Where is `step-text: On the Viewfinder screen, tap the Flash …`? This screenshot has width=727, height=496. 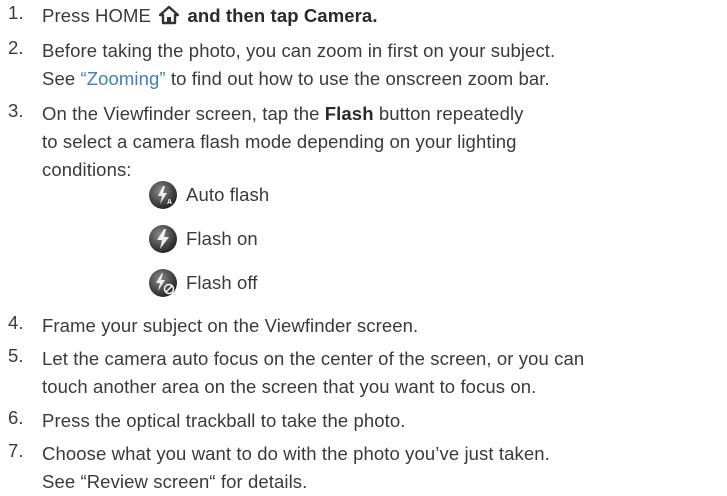 step-text: On the Viewfinder screen, tap the Flash … is located at coordinates (283, 141).